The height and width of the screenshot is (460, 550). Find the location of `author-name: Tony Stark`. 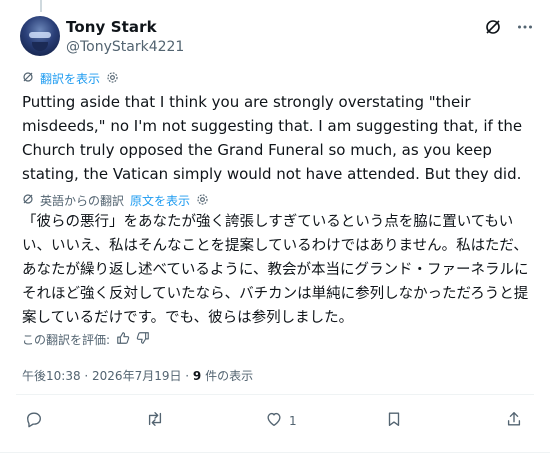

author-name: Tony Stark is located at coordinates (111, 27).